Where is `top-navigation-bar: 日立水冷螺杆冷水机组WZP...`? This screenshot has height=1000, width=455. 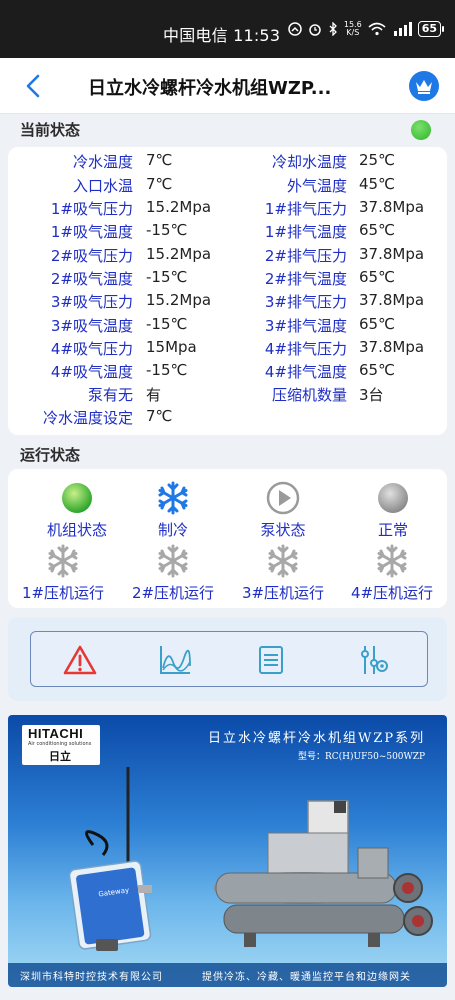
top-navigation-bar: 日立水冷螺杆冷水机组WZP... is located at coordinates (227, 86).